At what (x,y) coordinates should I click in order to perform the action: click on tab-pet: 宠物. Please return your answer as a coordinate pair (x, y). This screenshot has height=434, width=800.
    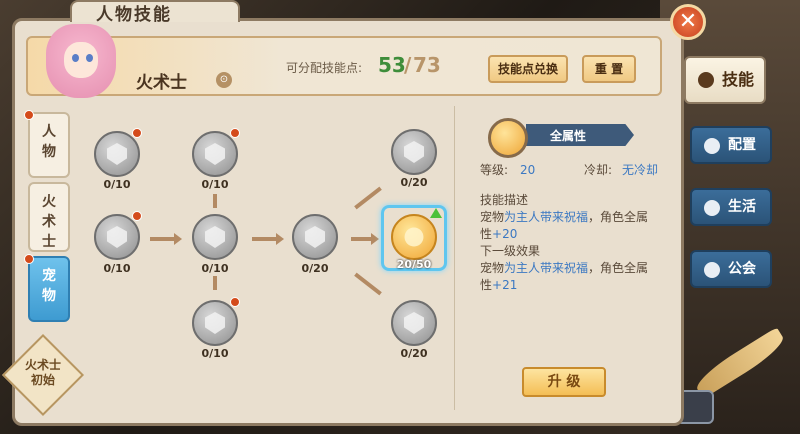
    Looking at the image, I should click on (49, 289).